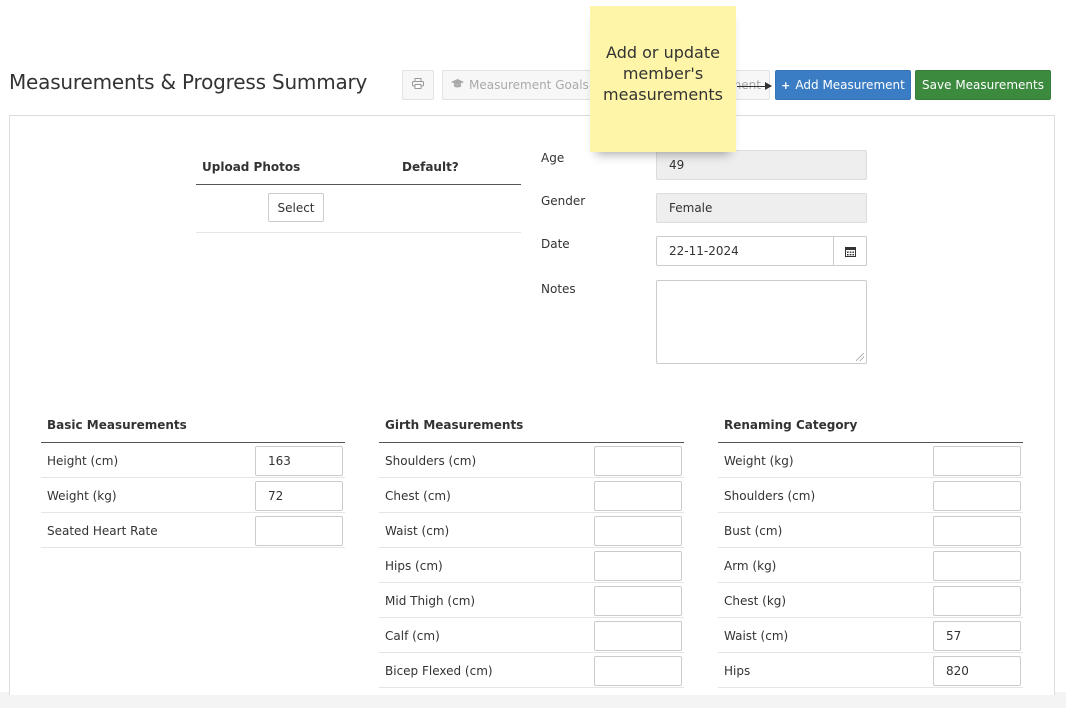 The width and height of the screenshot is (1066, 708). I want to click on page-title: Measurements & Progress Summary, so click(188, 82).